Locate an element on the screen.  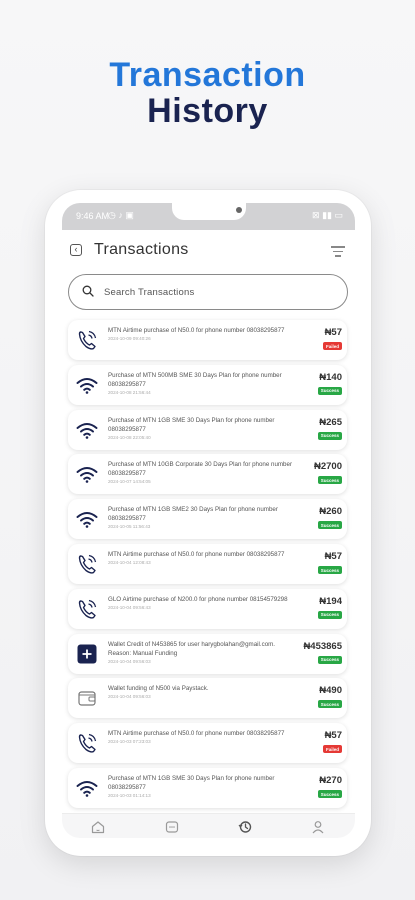
transaction-date: 2024-10-07 14:54:05 is located at coordinates (129, 482).